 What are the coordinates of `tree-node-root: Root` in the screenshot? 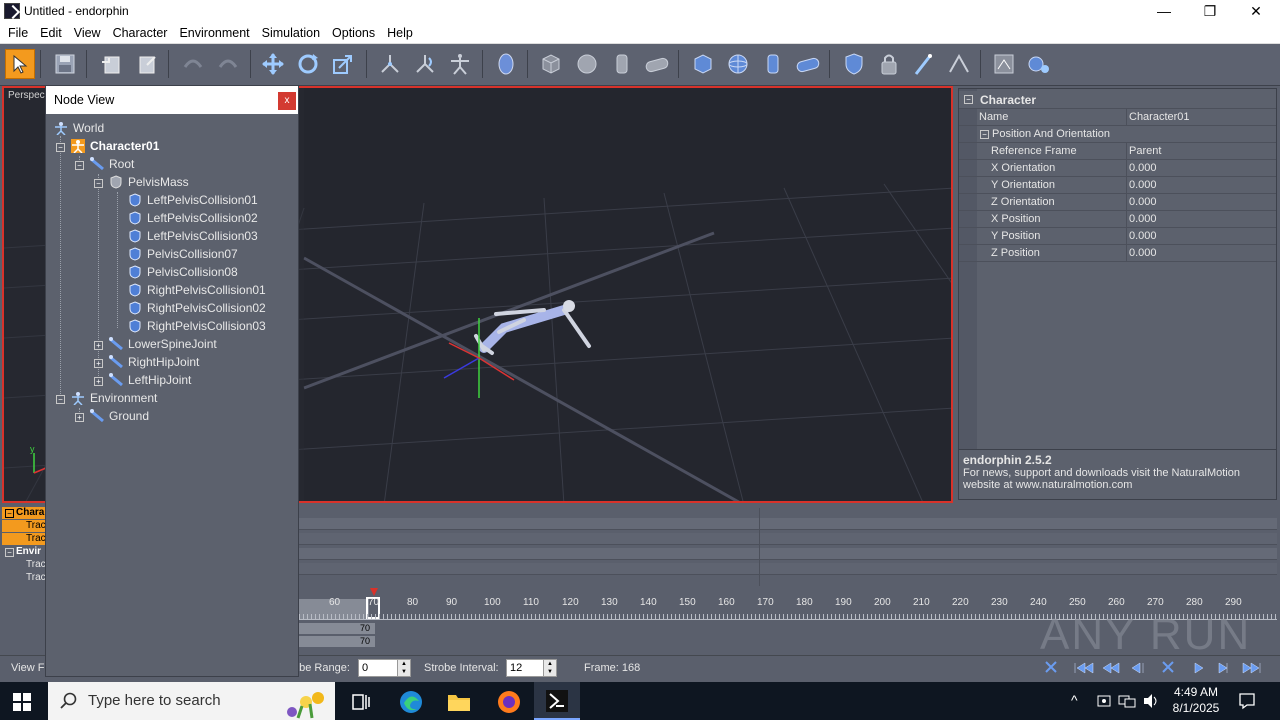 It's located at (112, 164).